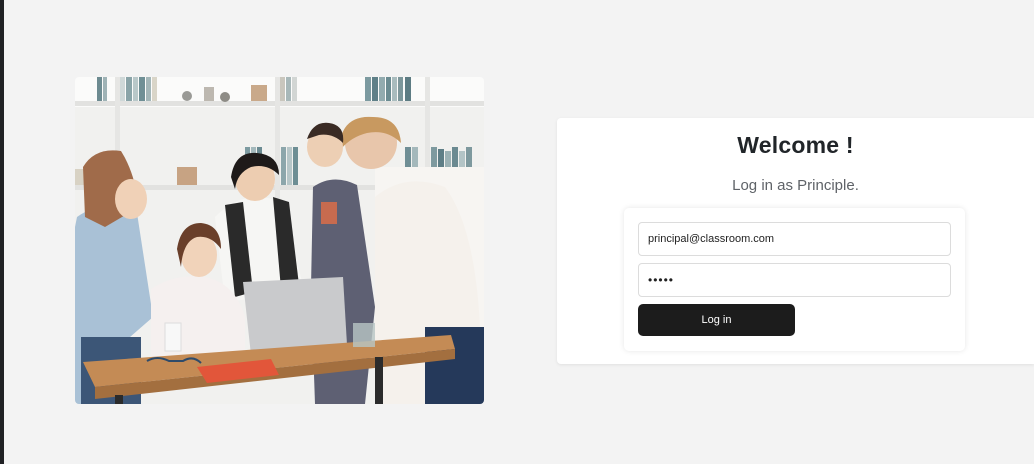 The image size is (1034, 464). Describe the element at coordinates (795, 185) in the screenshot. I see `login-subtitle: Log in as Principle.` at that location.